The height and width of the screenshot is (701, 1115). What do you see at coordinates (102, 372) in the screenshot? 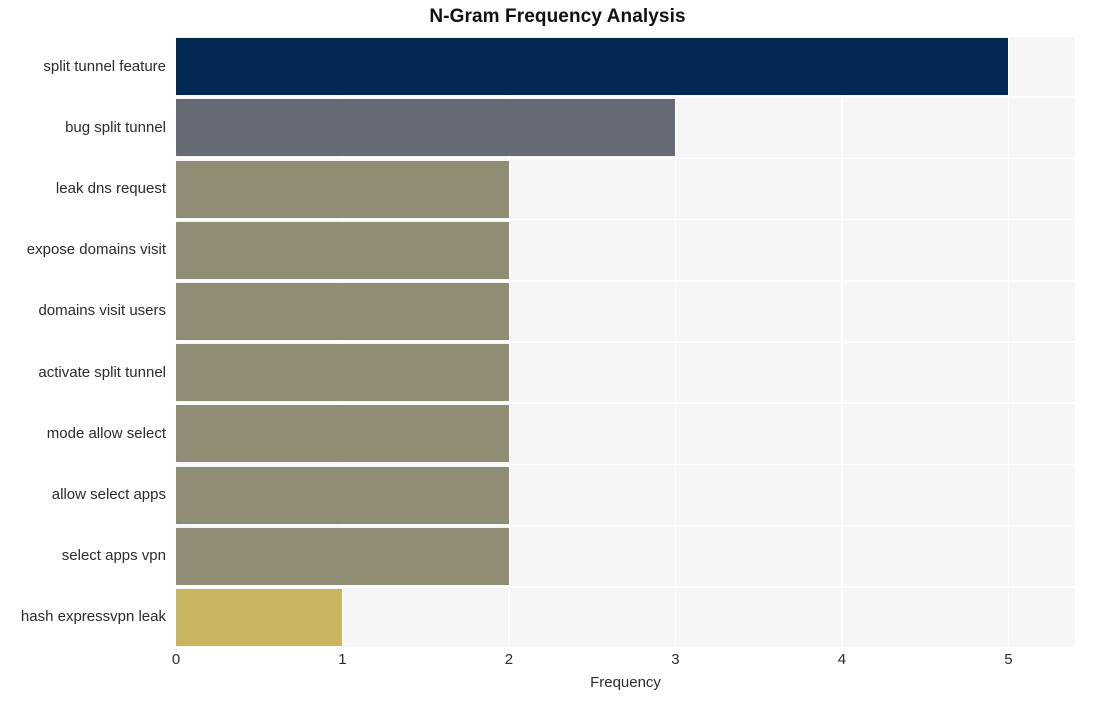
I see `y-axis-label: activate split tunnel` at bounding box center [102, 372].